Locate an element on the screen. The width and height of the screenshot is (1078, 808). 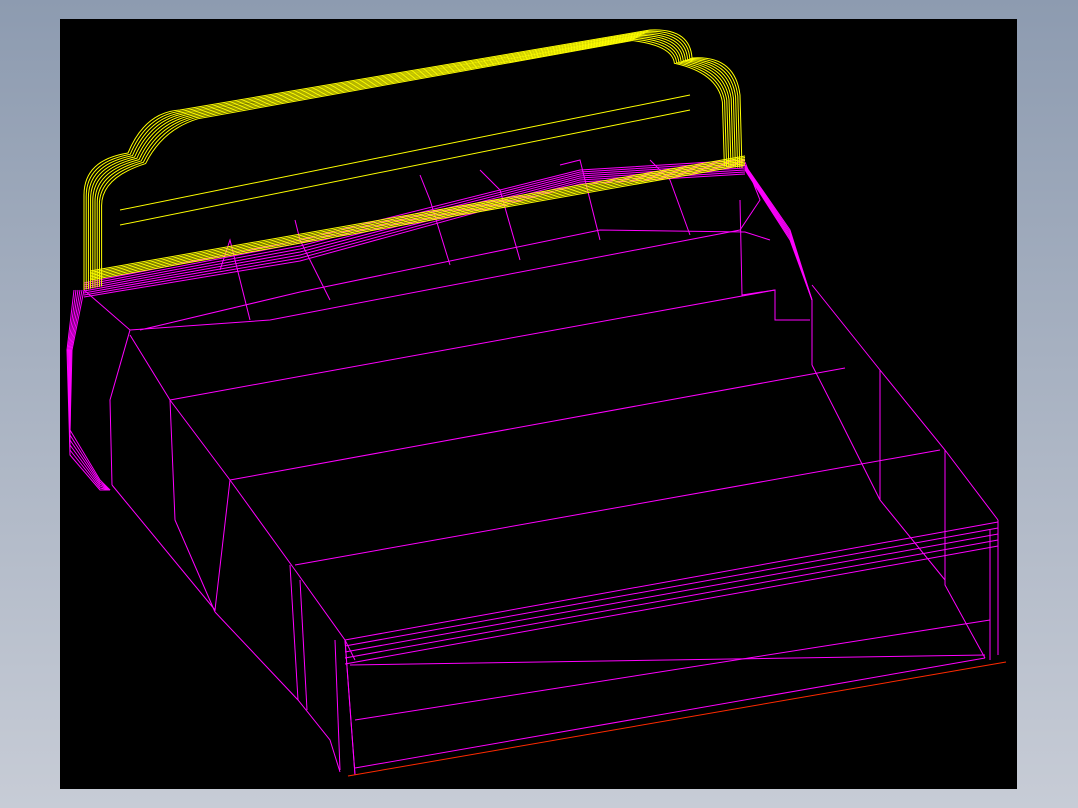
left-arch is located at coordinates (90, 390).